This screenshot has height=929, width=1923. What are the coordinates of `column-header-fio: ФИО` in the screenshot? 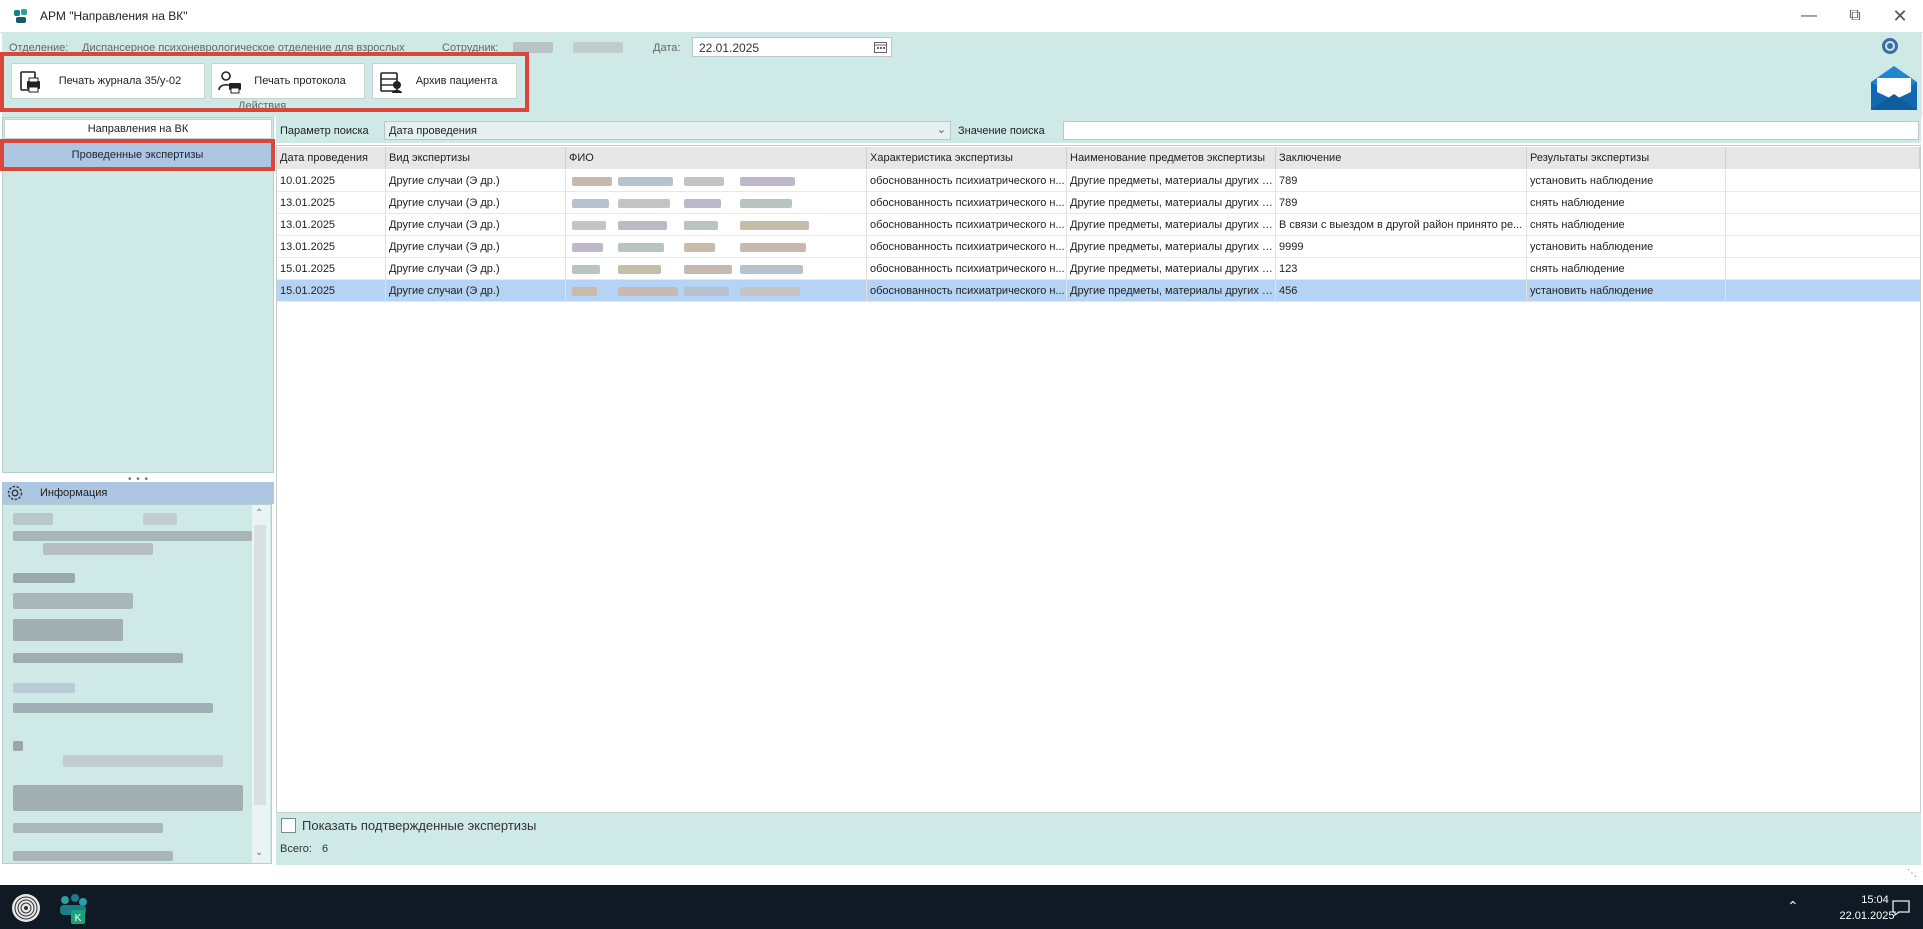 It's located at (716, 158).